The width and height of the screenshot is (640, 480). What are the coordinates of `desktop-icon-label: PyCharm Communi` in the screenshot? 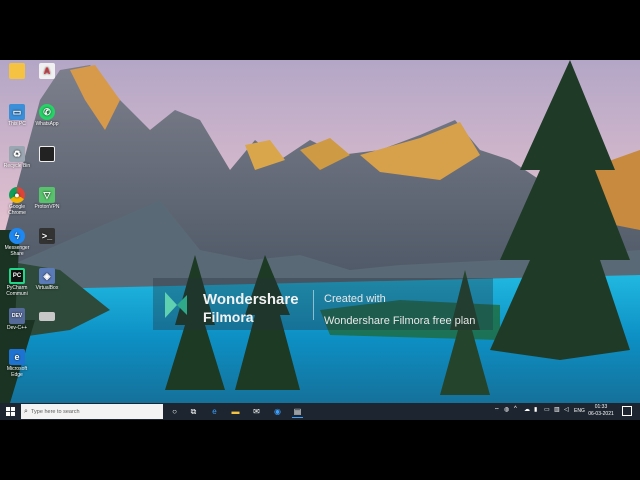 It's located at (17, 291).